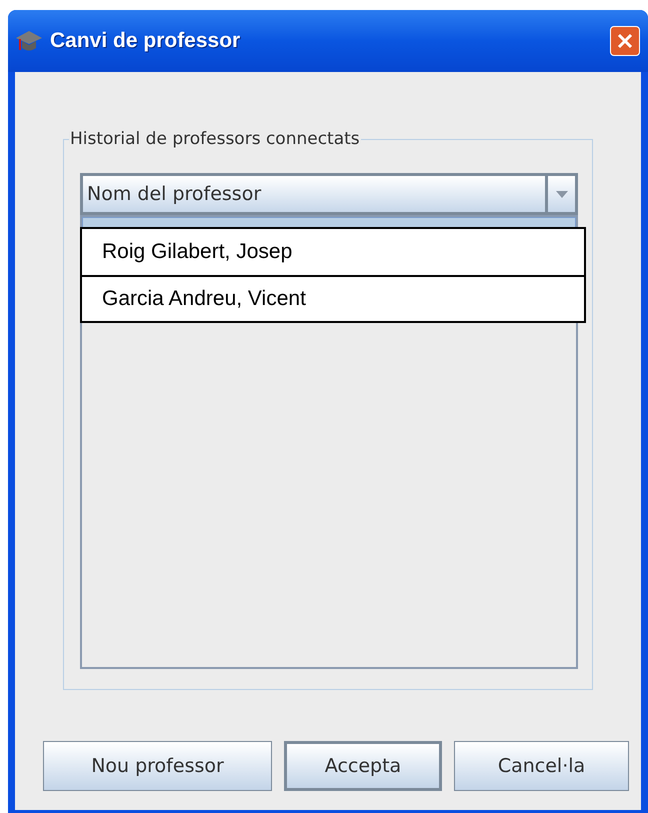 The width and height of the screenshot is (648, 813). What do you see at coordinates (157, 766) in the screenshot?
I see `dialog-button: Nou professor` at bounding box center [157, 766].